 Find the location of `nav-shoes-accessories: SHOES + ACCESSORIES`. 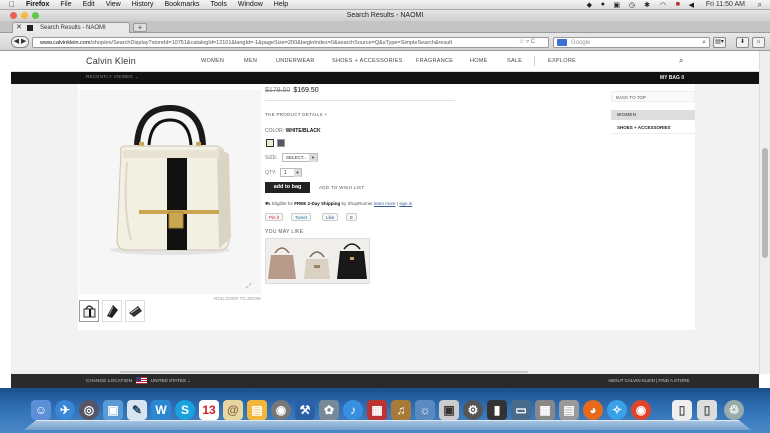

nav-shoes-accessories: SHOES + ACCESSORIES is located at coordinates (367, 61).